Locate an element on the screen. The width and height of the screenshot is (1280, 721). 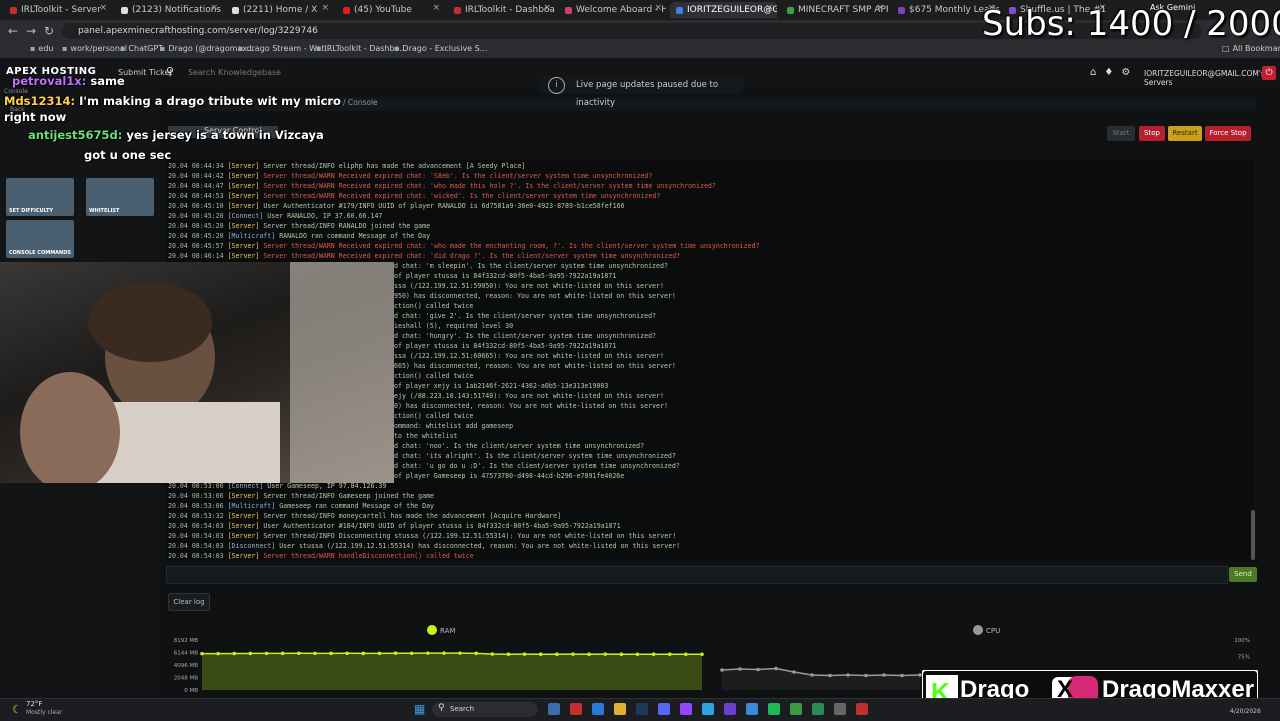
browser-tab: (2211) Home / X × is located at coordinates (279, 10).